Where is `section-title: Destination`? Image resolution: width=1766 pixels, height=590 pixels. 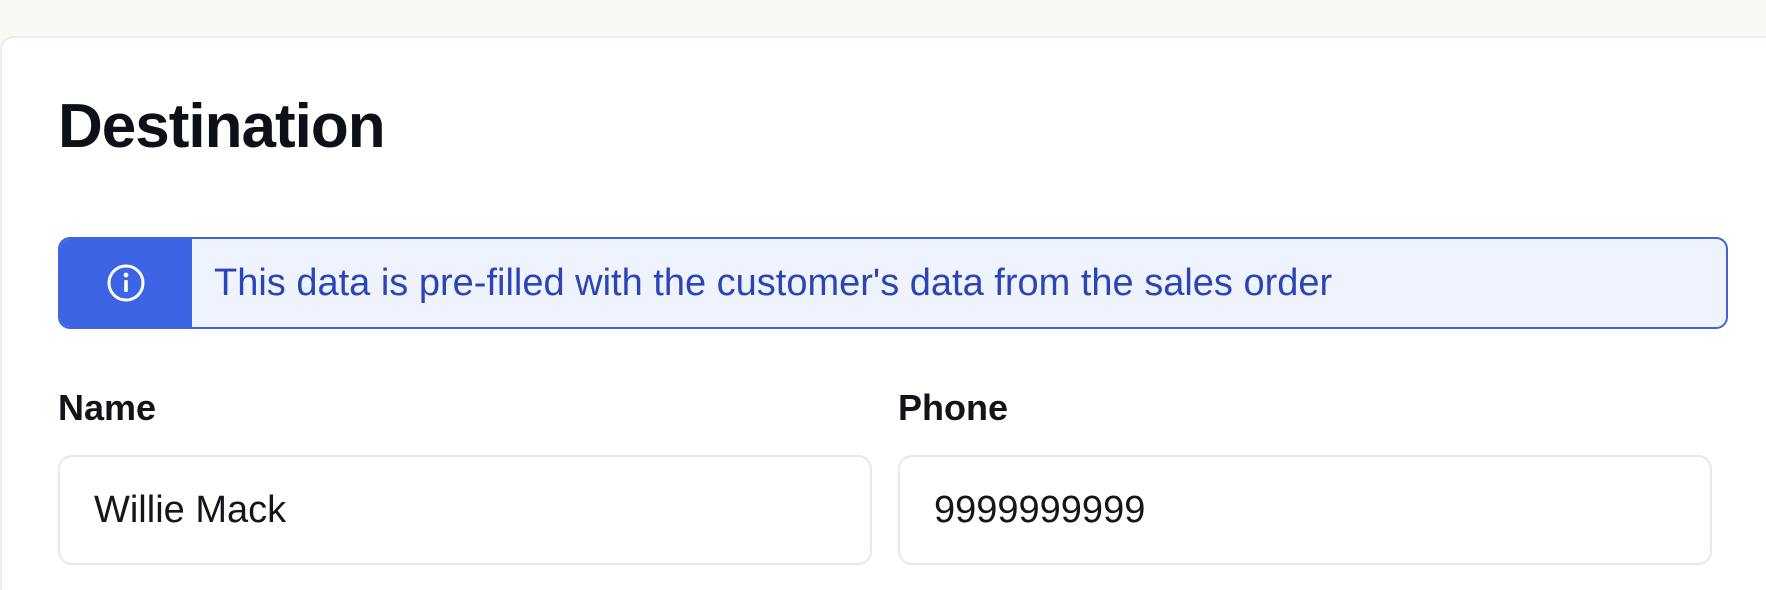
section-title: Destination is located at coordinates (222, 126).